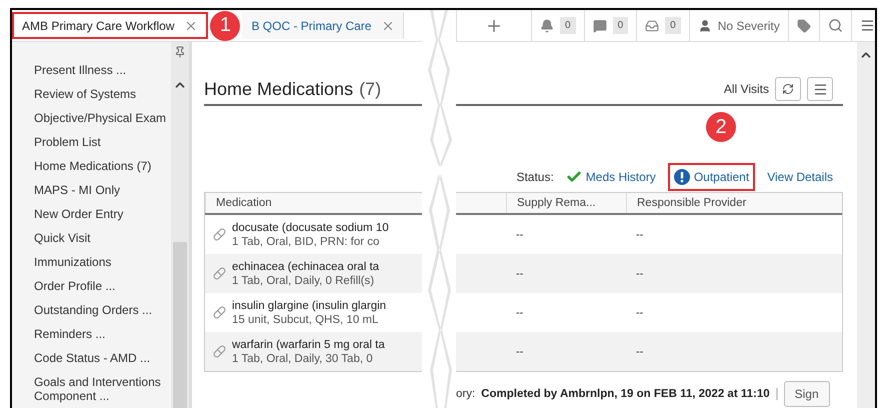  What do you see at coordinates (102, 118) in the screenshot?
I see `sidebar-item: Objective/Physical Exam` at bounding box center [102, 118].